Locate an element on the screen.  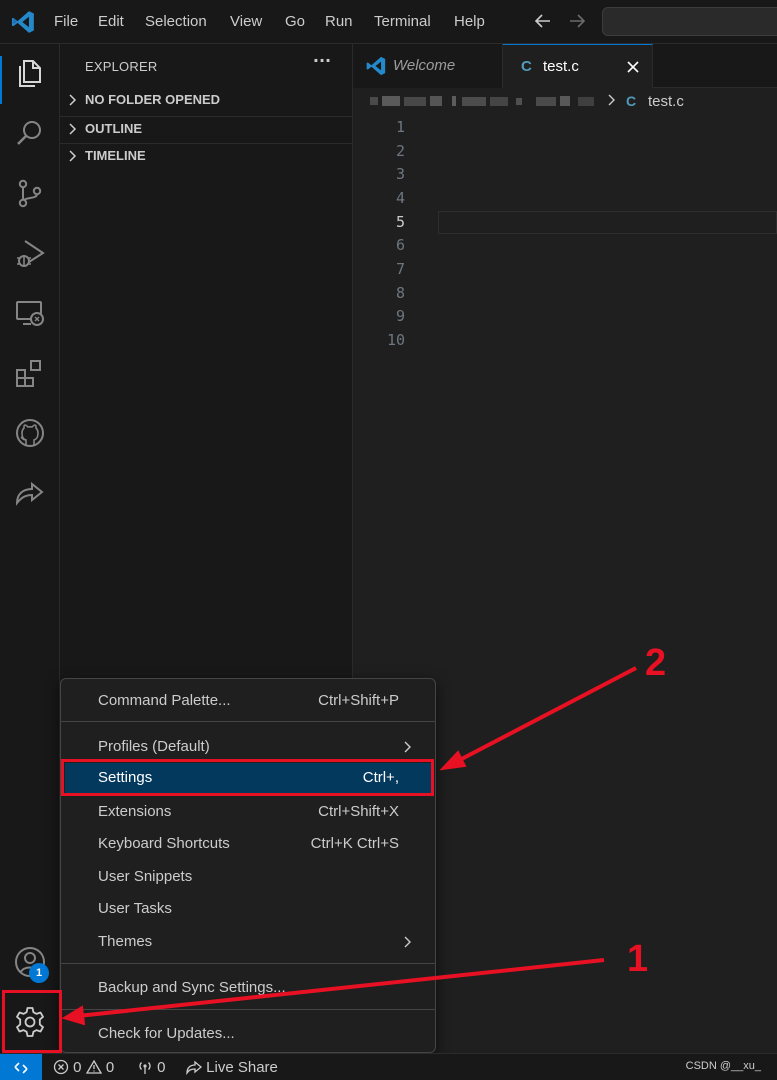
warning-count: 0 is located at coordinates (110, 1067).